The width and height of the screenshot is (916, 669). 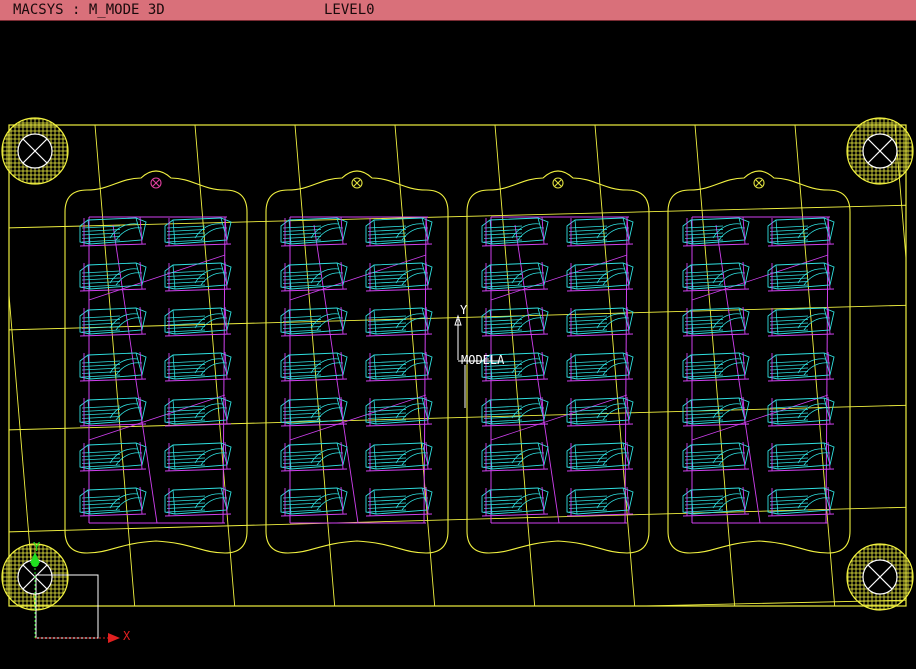 I want to click on x-axis-arrow-icon, so click(x=114, y=638).